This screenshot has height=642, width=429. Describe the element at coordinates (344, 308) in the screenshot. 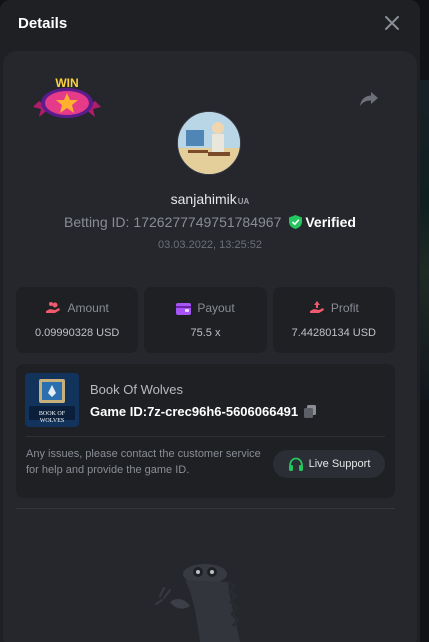

I see `stat-profit-label: Profit` at that location.